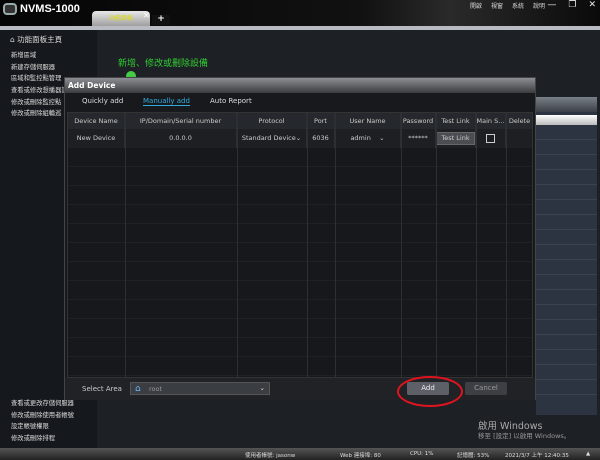 The width and height of the screenshot is (600, 460). What do you see at coordinates (300, 85) in the screenshot?
I see `dialog-title: Add Device` at bounding box center [300, 85].